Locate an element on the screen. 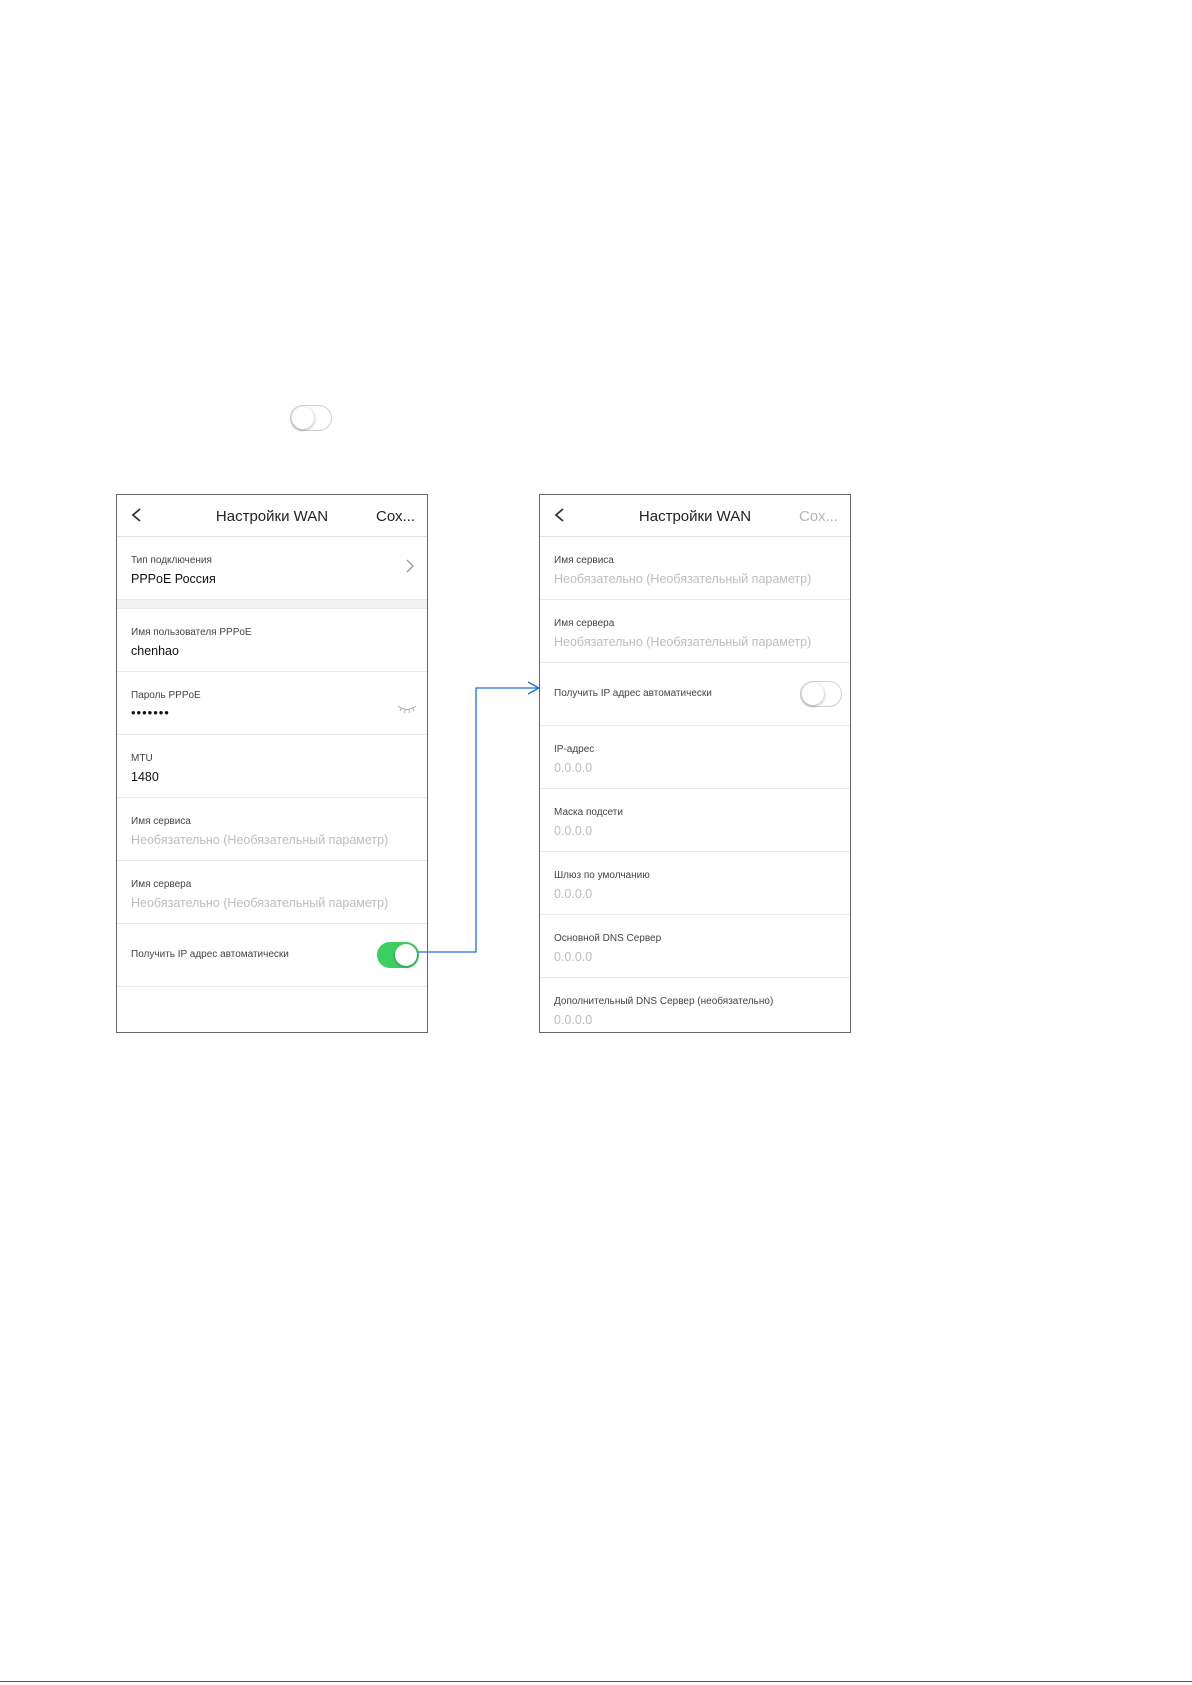 The image size is (1192, 1685). pppoe-username-input: chenhao is located at coordinates (155, 651).